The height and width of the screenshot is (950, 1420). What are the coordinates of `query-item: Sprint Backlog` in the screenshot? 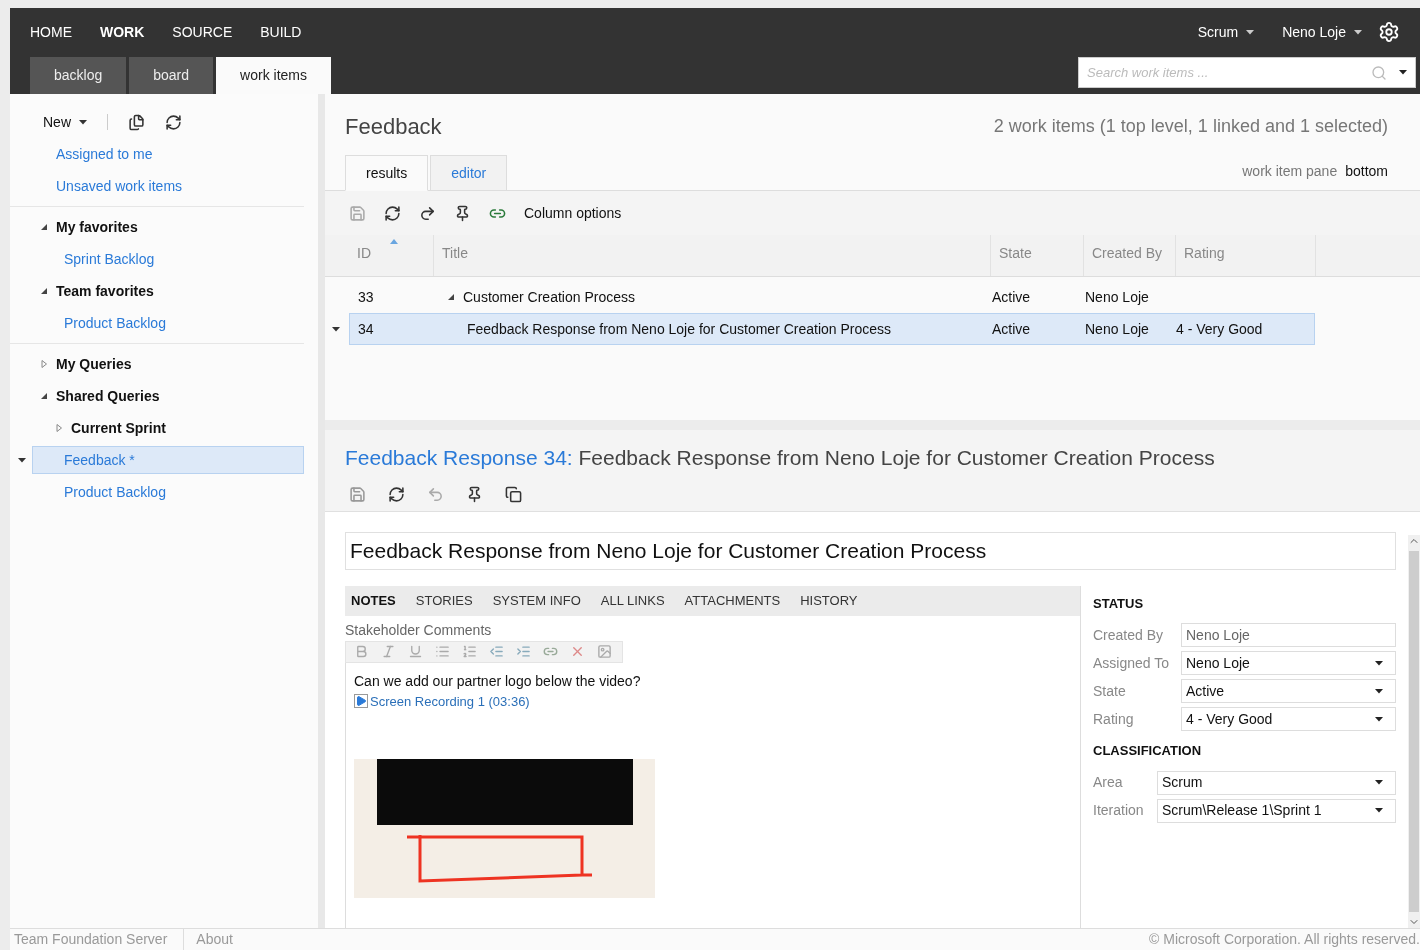 It's located at (168, 259).